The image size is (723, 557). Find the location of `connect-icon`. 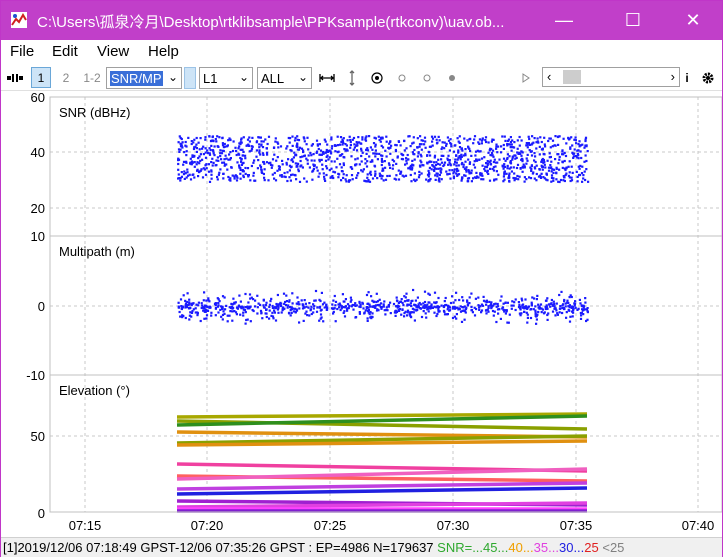

connect-icon is located at coordinates (15, 77).